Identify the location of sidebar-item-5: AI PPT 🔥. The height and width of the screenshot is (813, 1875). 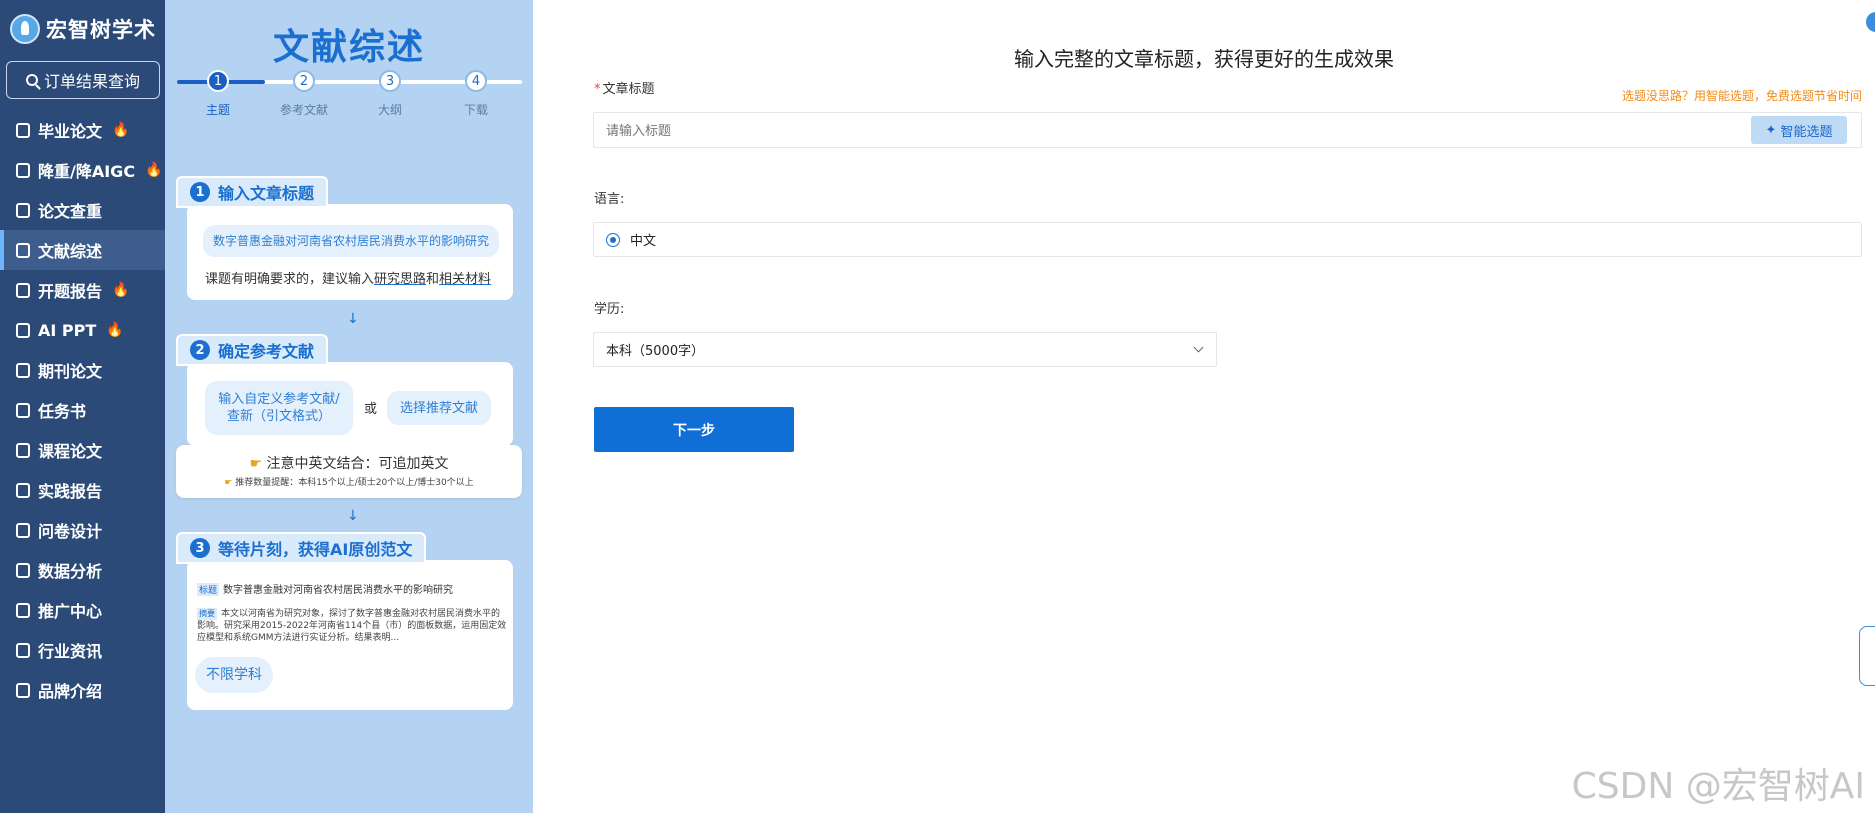
(82, 330).